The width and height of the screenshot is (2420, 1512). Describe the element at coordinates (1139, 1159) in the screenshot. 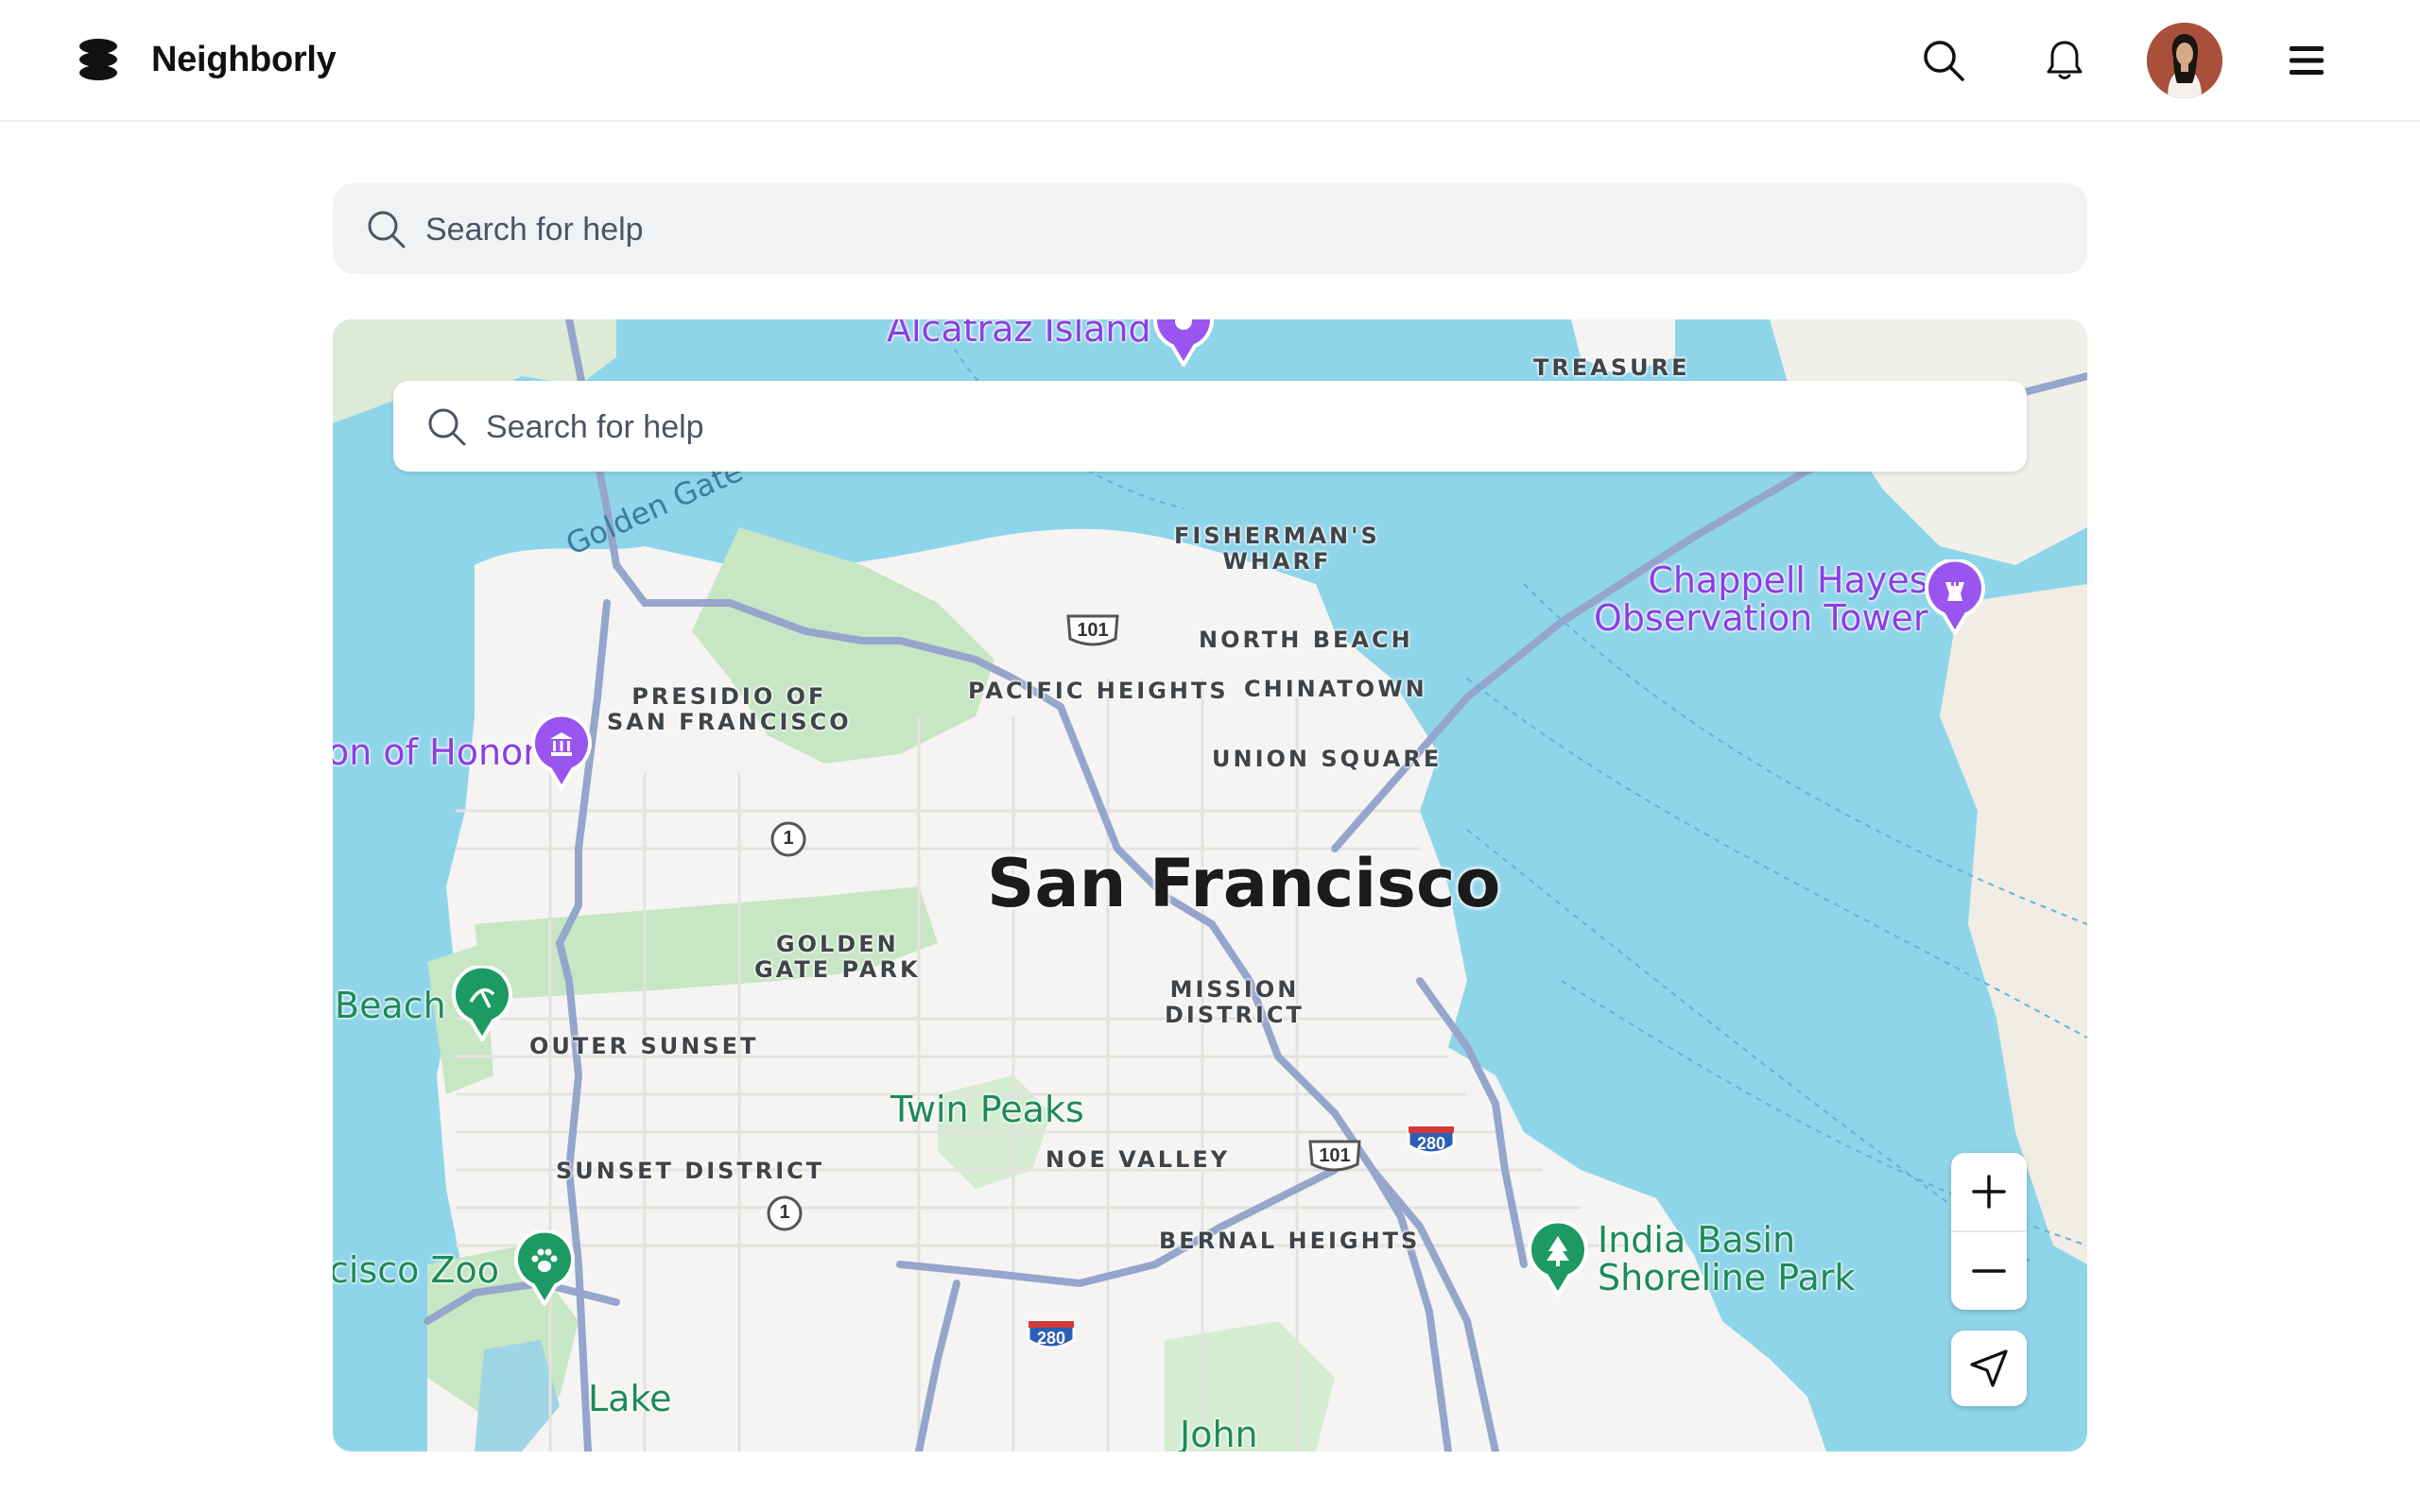

I see `area-label-noe-valley: NOE VALLEY` at that location.